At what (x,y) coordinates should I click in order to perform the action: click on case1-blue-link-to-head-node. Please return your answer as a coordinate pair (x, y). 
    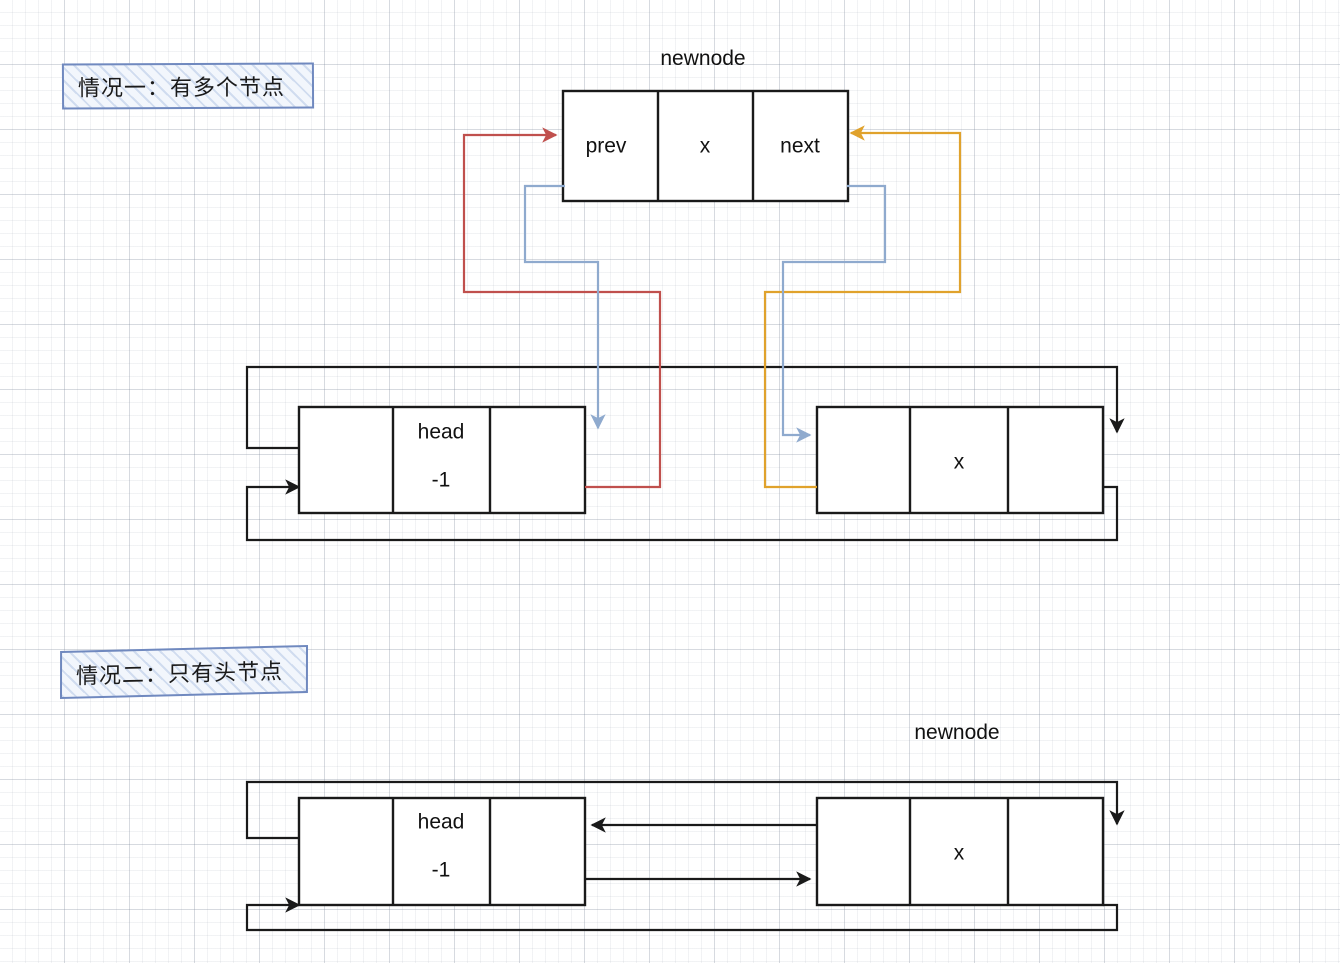
    Looking at the image, I should click on (564, 307).